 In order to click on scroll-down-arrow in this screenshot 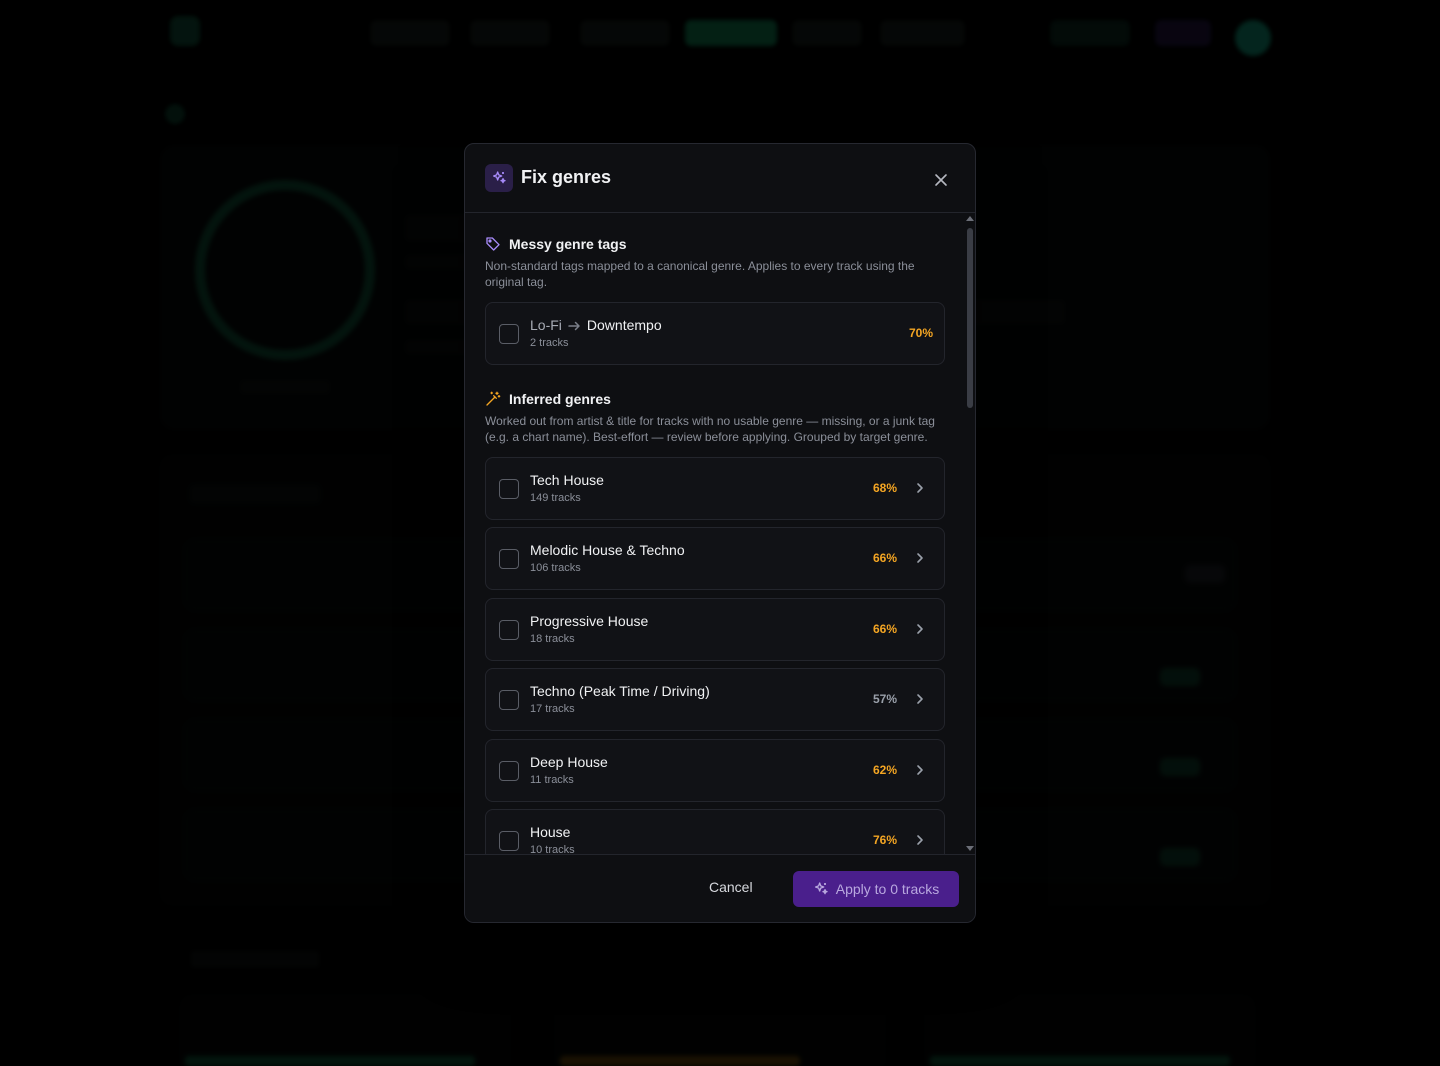, I will do `click(970, 848)`.